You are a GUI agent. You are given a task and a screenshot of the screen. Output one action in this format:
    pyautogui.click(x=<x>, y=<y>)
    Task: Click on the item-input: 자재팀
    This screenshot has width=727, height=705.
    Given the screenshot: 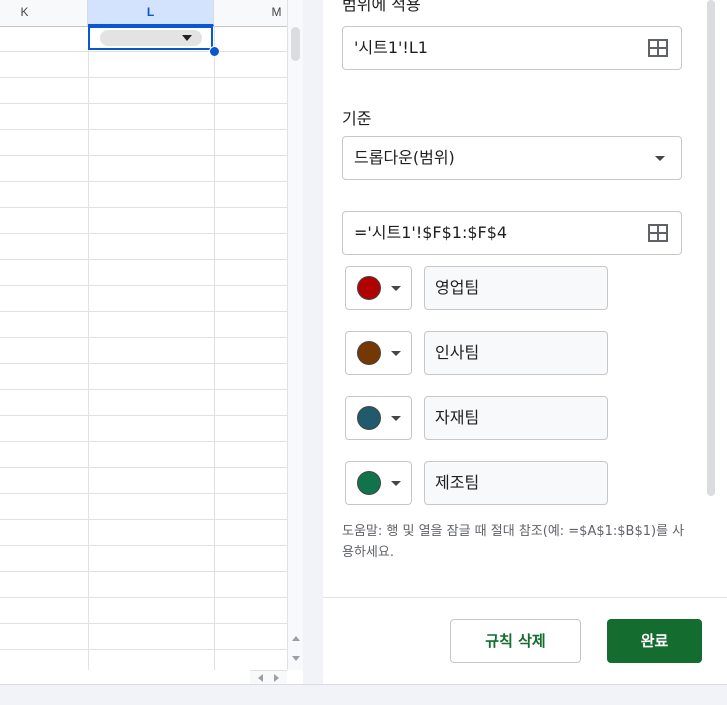 What is the action you would take?
    pyautogui.click(x=516, y=418)
    